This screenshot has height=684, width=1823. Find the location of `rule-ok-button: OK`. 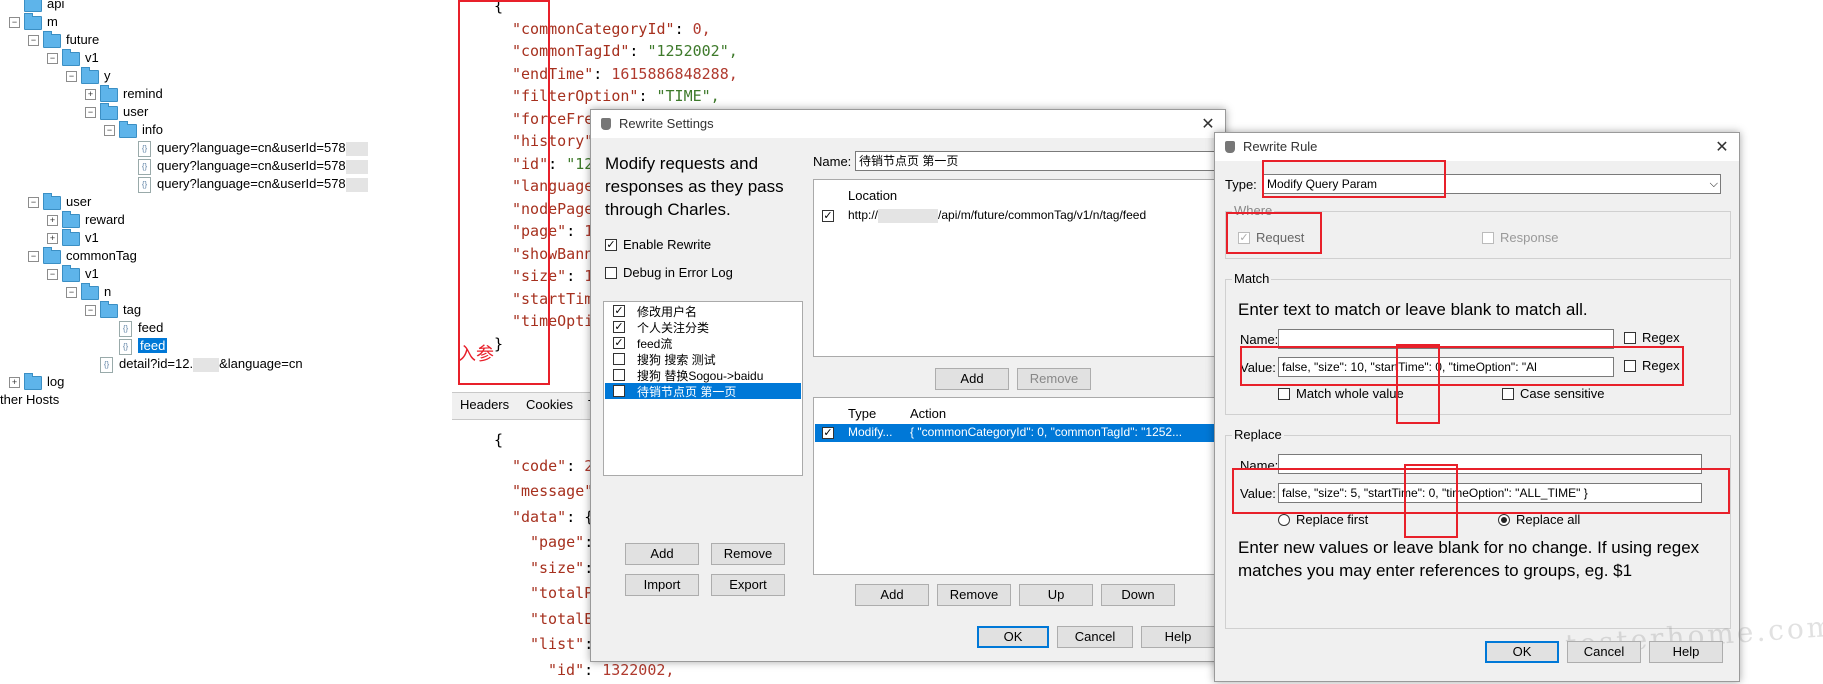

rule-ok-button: OK is located at coordinates (1522, 652).